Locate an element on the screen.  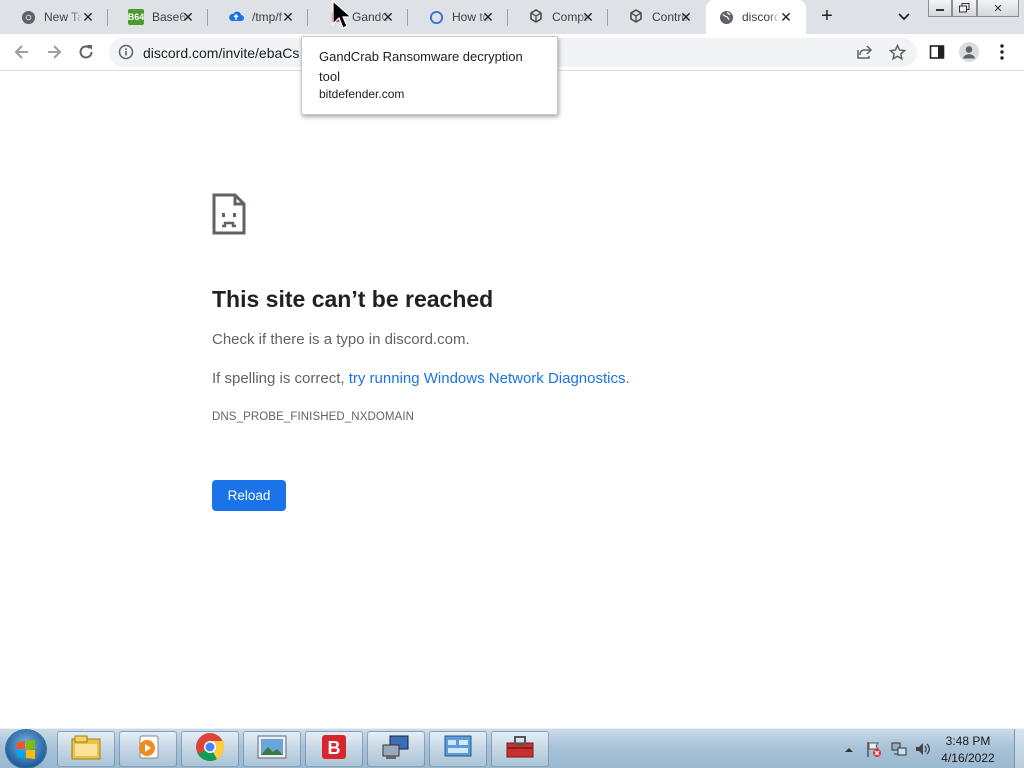
error-code: DNS_PROBE_FINISHED_NXDOMAIN is located at coordinates (313, 417).